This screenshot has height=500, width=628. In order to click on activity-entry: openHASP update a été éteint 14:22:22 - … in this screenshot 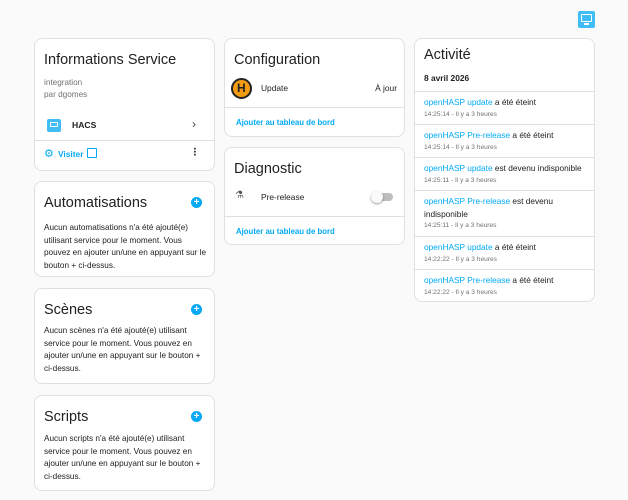, I will do `click(504, 250)`.